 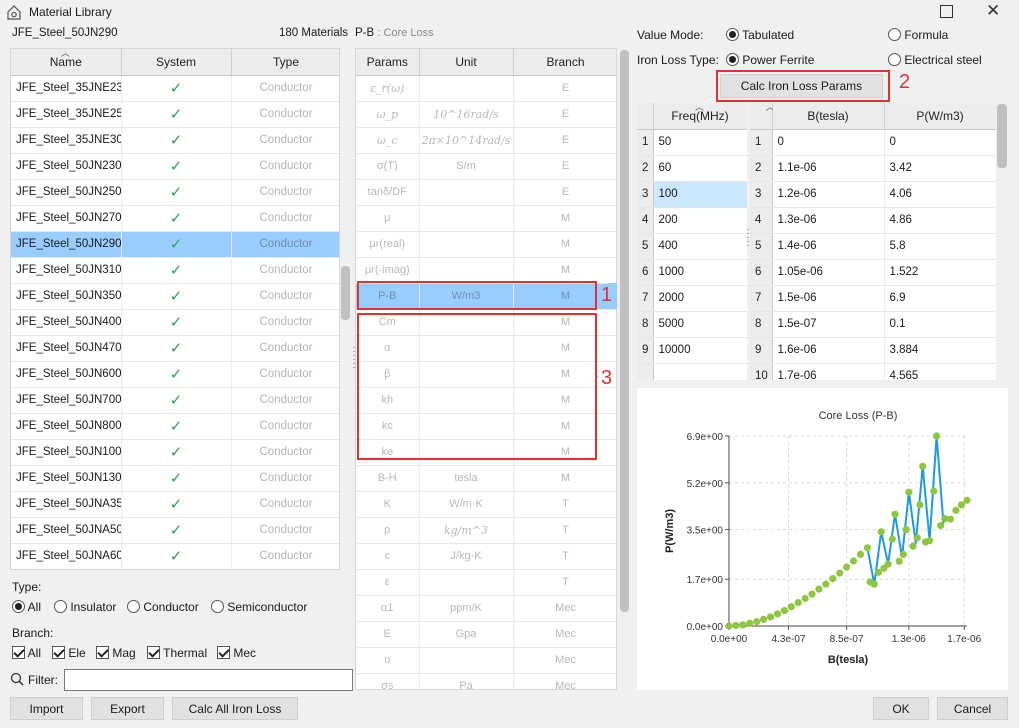 What do you see at coordinates (624, 331) in the screenshot?
I see `params-scrollbar-thumb` at bounding box center [624, 331].